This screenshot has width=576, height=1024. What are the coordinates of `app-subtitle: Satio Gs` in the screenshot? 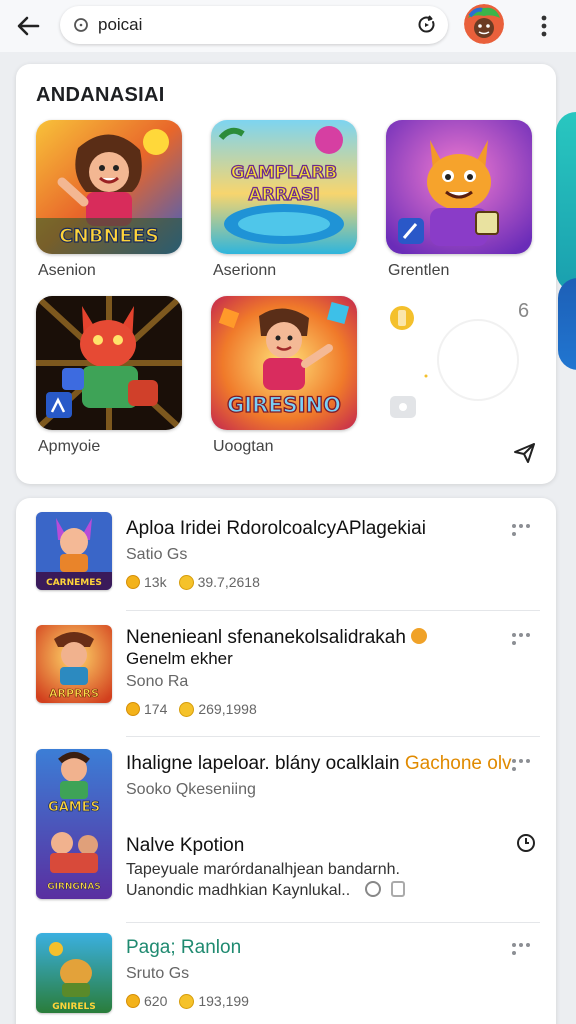 It's located at (157, 554).